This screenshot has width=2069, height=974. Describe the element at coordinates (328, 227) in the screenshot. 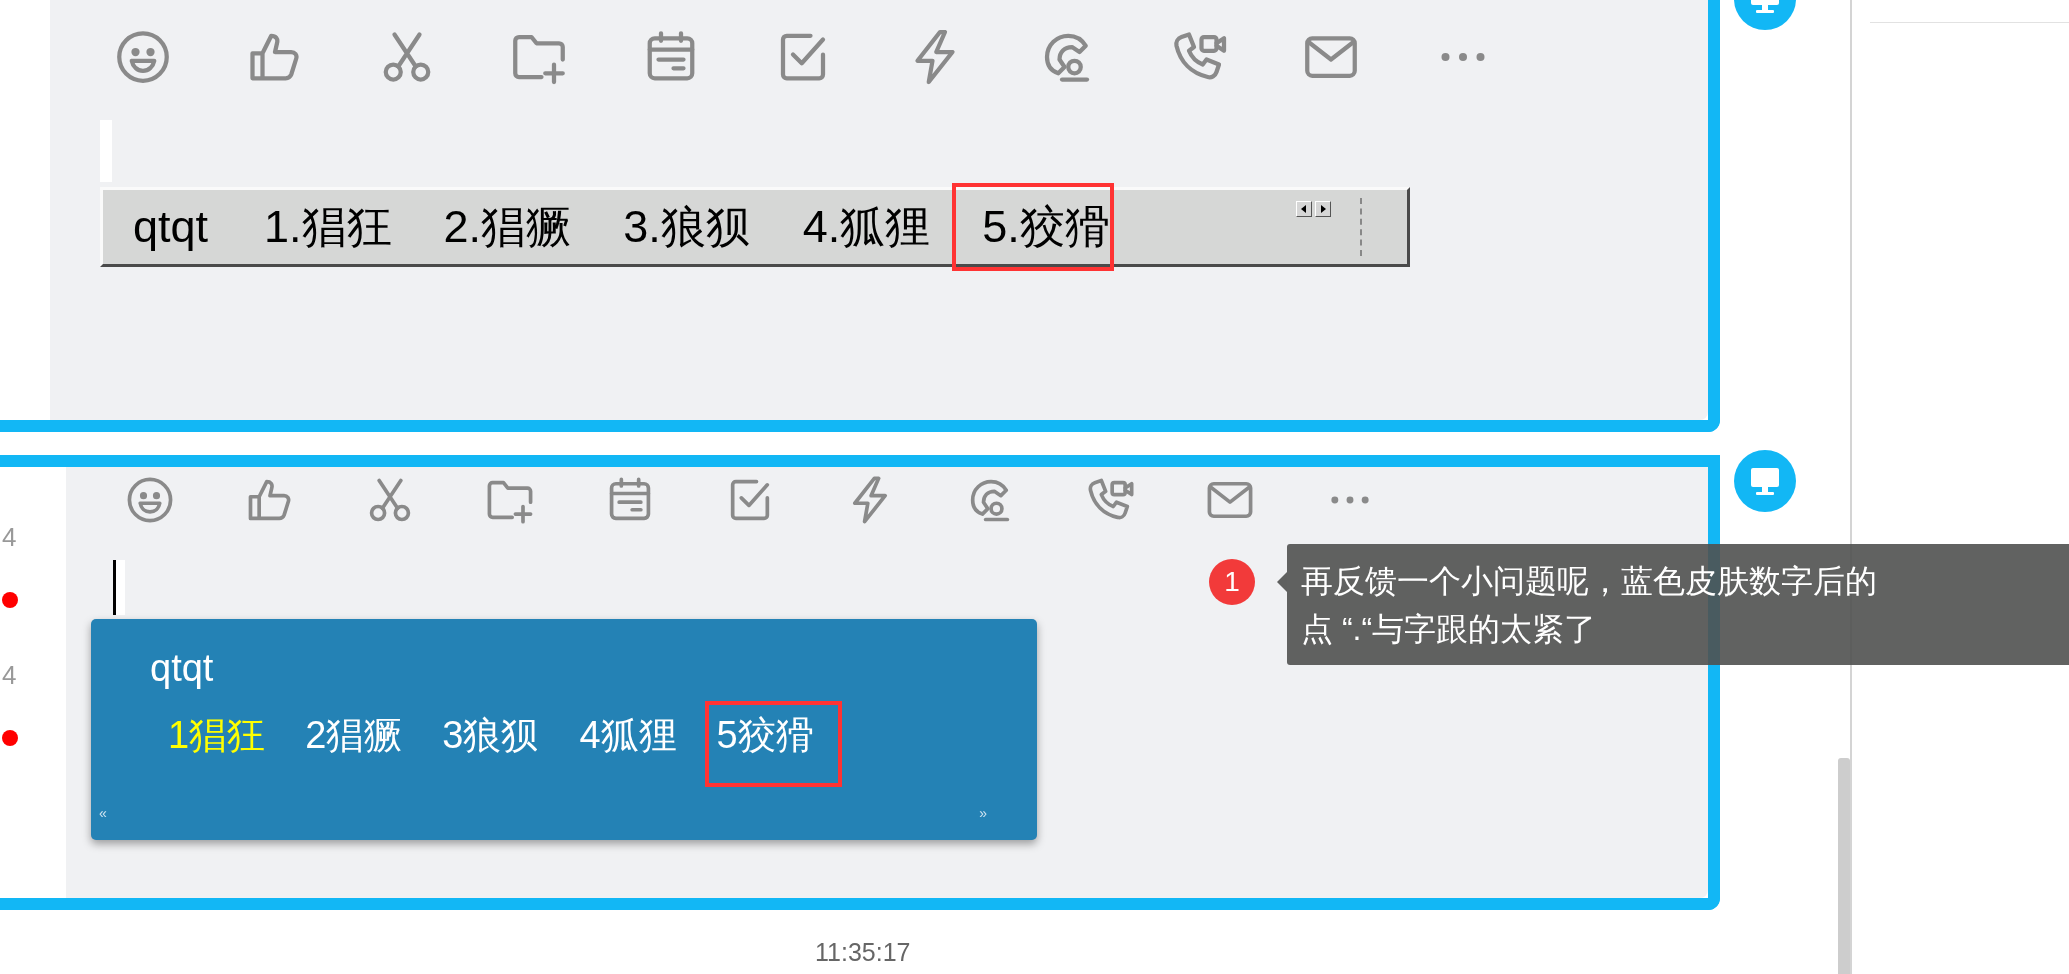

I see `candidate-item: 1.猖狂` at that location.